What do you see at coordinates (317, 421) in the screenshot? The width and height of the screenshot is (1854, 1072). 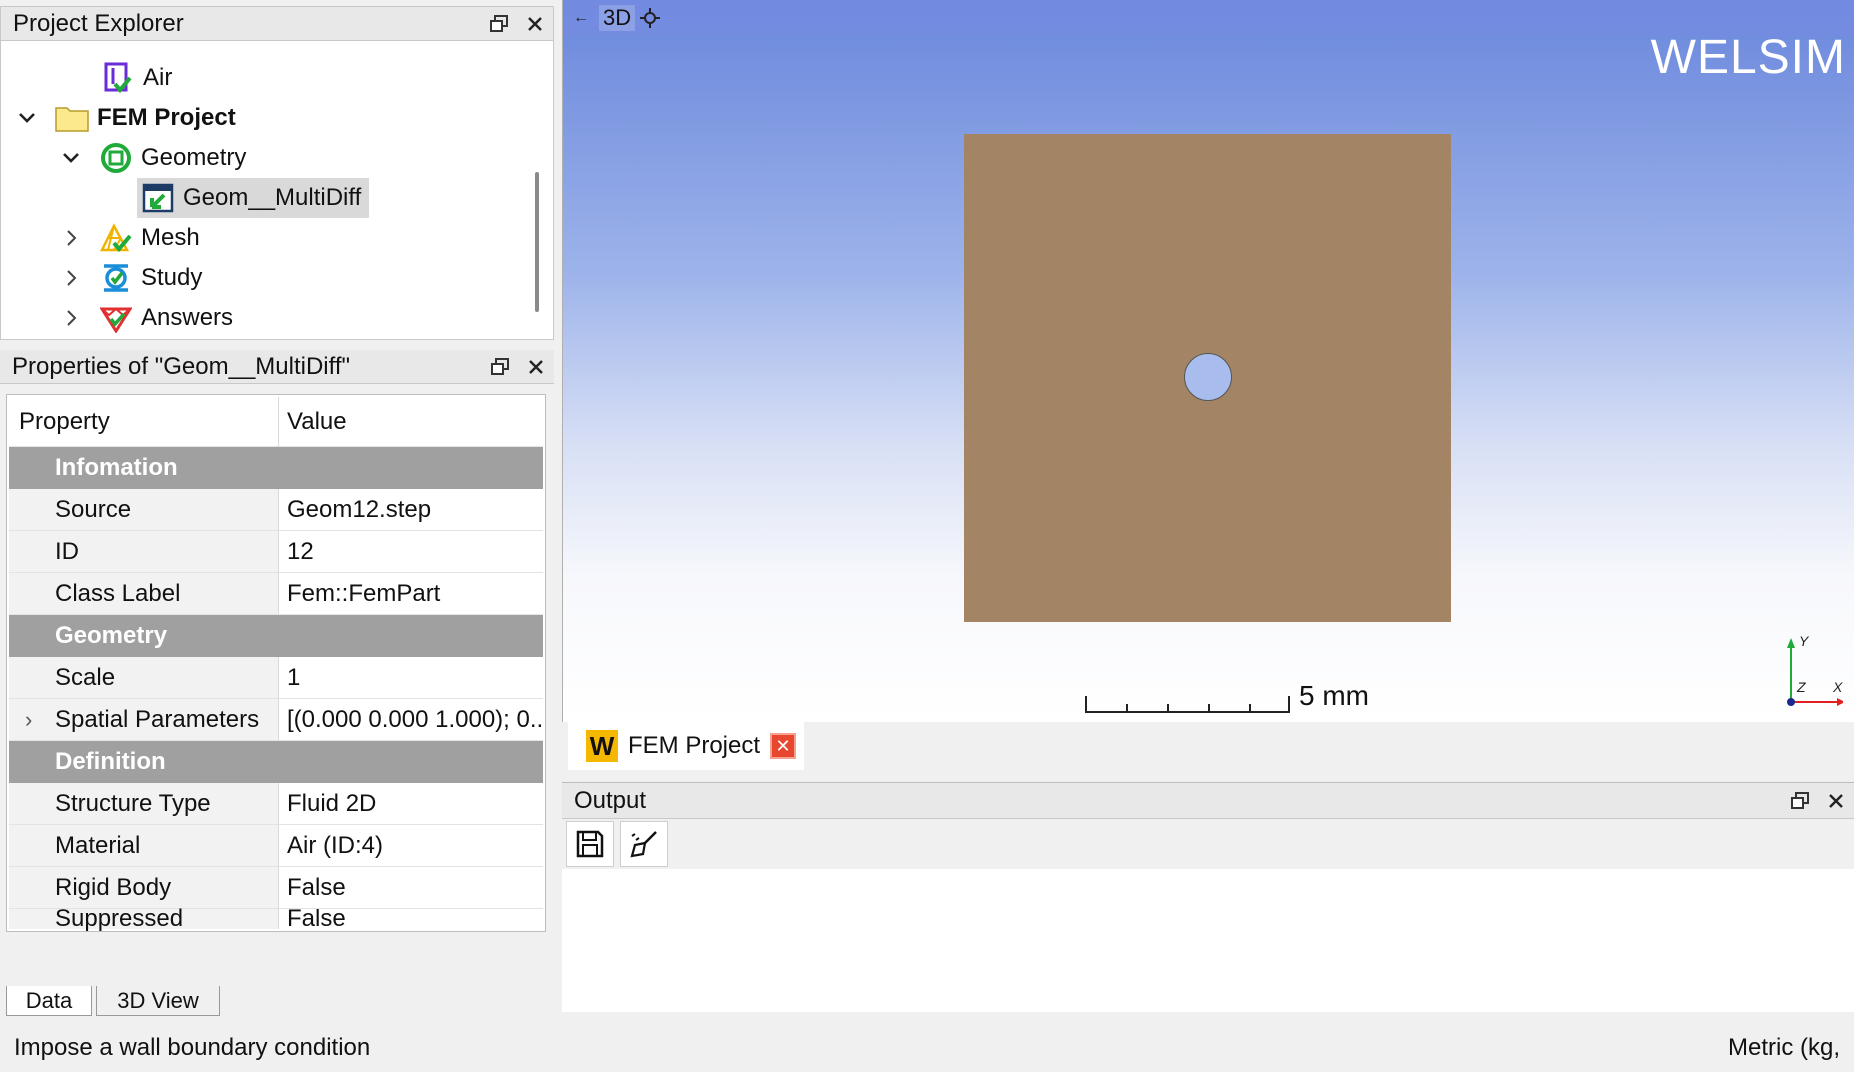 I see `value-column-header: Value` at bounding box center [317, 421].